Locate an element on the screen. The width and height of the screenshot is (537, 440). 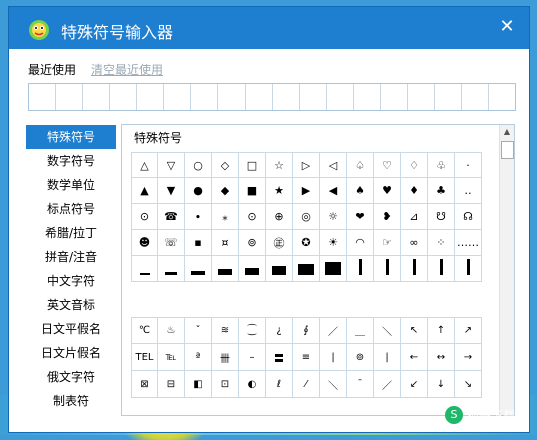
symbol-cell: ✪ is located at coordinates (306, 243).